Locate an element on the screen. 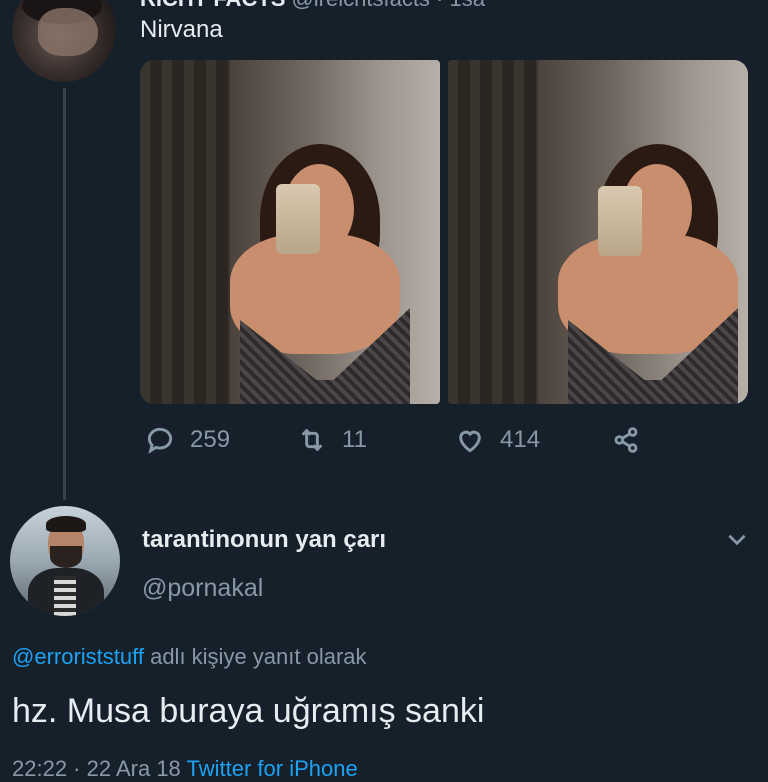  reply-handle: @pornakal is located at coordinates (202, 588).